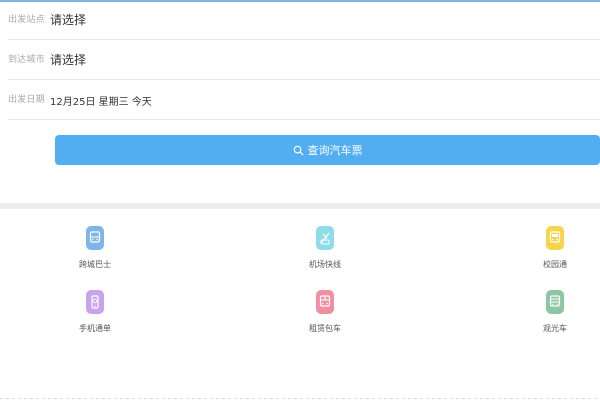  Describe the element at coordinates (26, 60) in the screenshot. I see `destination-label: 到达城市` at that location.